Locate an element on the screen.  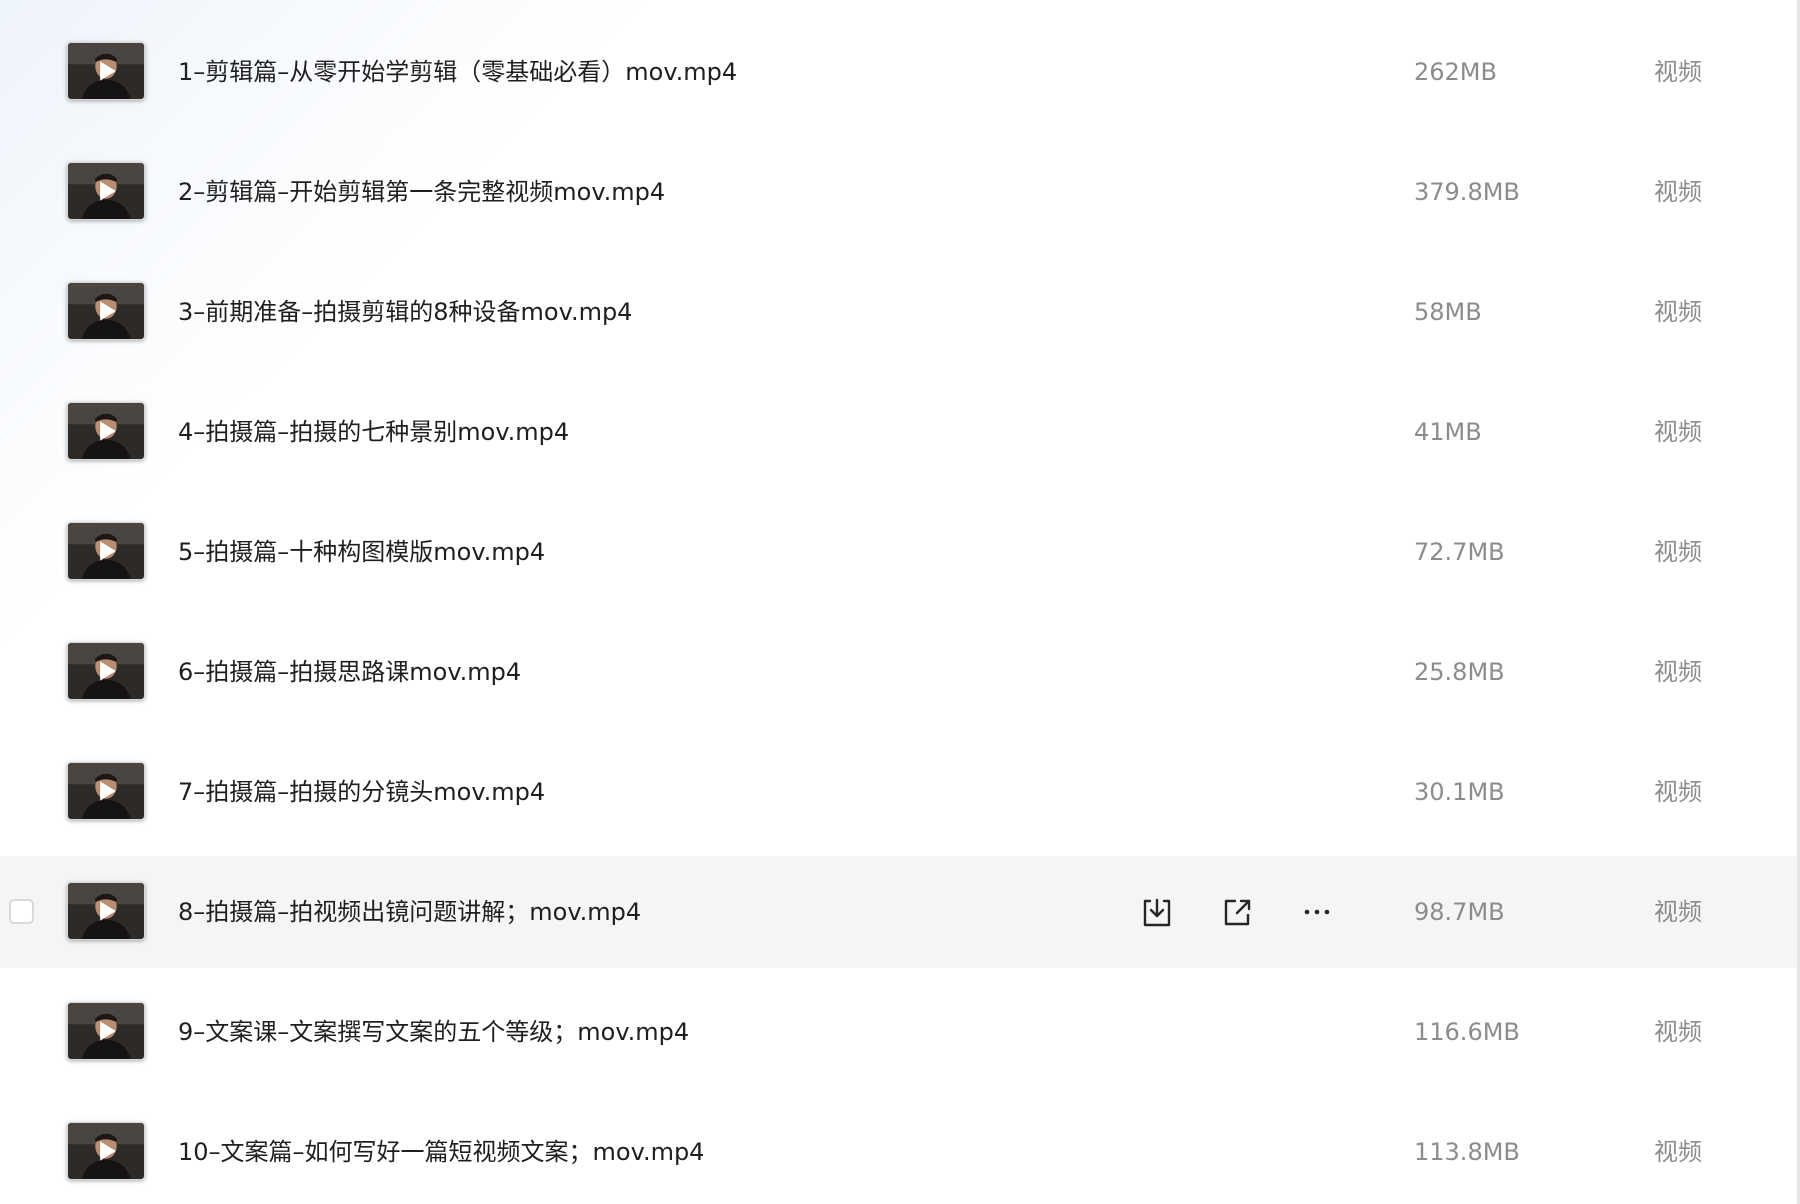
file-row: 3–前期准备–拍摄剪辑的8种设备mov.mp4 58MB 视频 is located at coordinates (900, 312).